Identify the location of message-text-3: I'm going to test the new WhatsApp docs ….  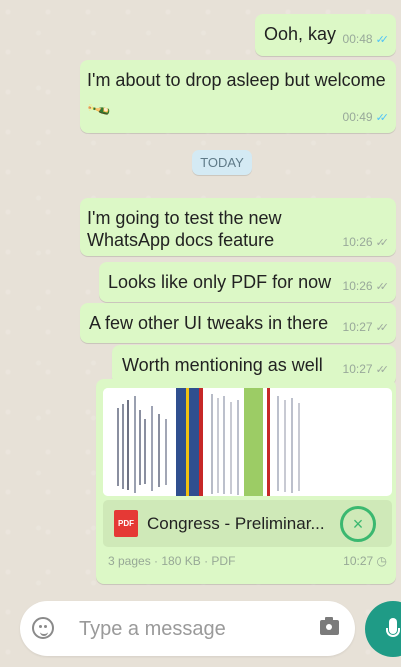
(184, 229).